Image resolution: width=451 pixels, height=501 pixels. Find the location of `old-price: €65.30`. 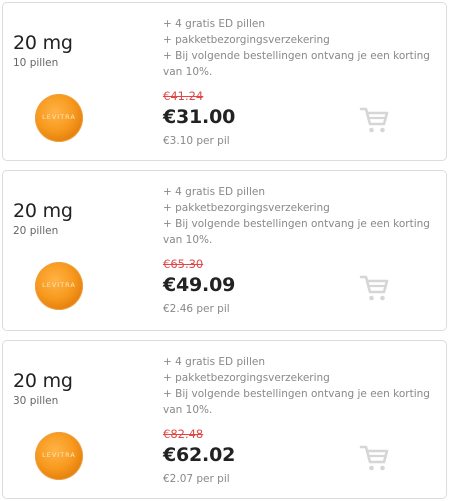

old-price: €65.30 is located at coordinates (183, 264).